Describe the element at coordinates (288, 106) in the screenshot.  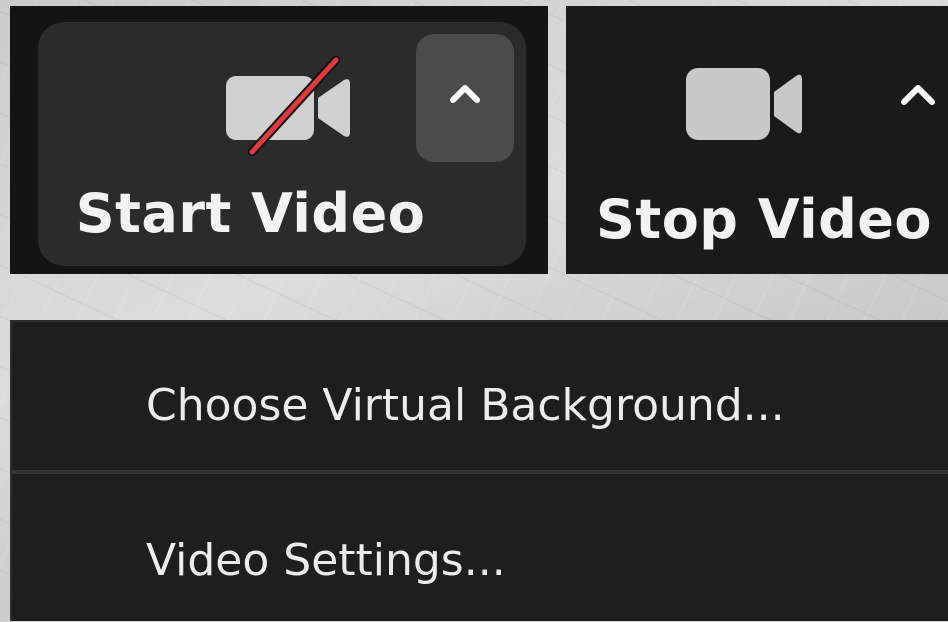
I see `camera-off-icon` at that location.